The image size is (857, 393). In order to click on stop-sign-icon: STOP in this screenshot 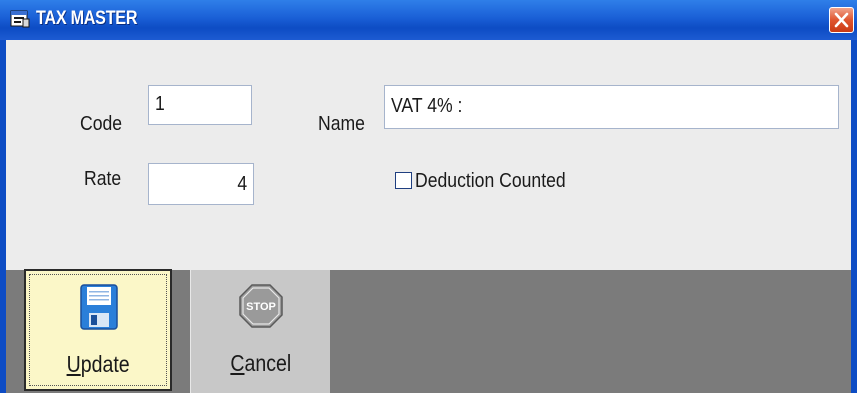, I will do `click(261, 306)`.